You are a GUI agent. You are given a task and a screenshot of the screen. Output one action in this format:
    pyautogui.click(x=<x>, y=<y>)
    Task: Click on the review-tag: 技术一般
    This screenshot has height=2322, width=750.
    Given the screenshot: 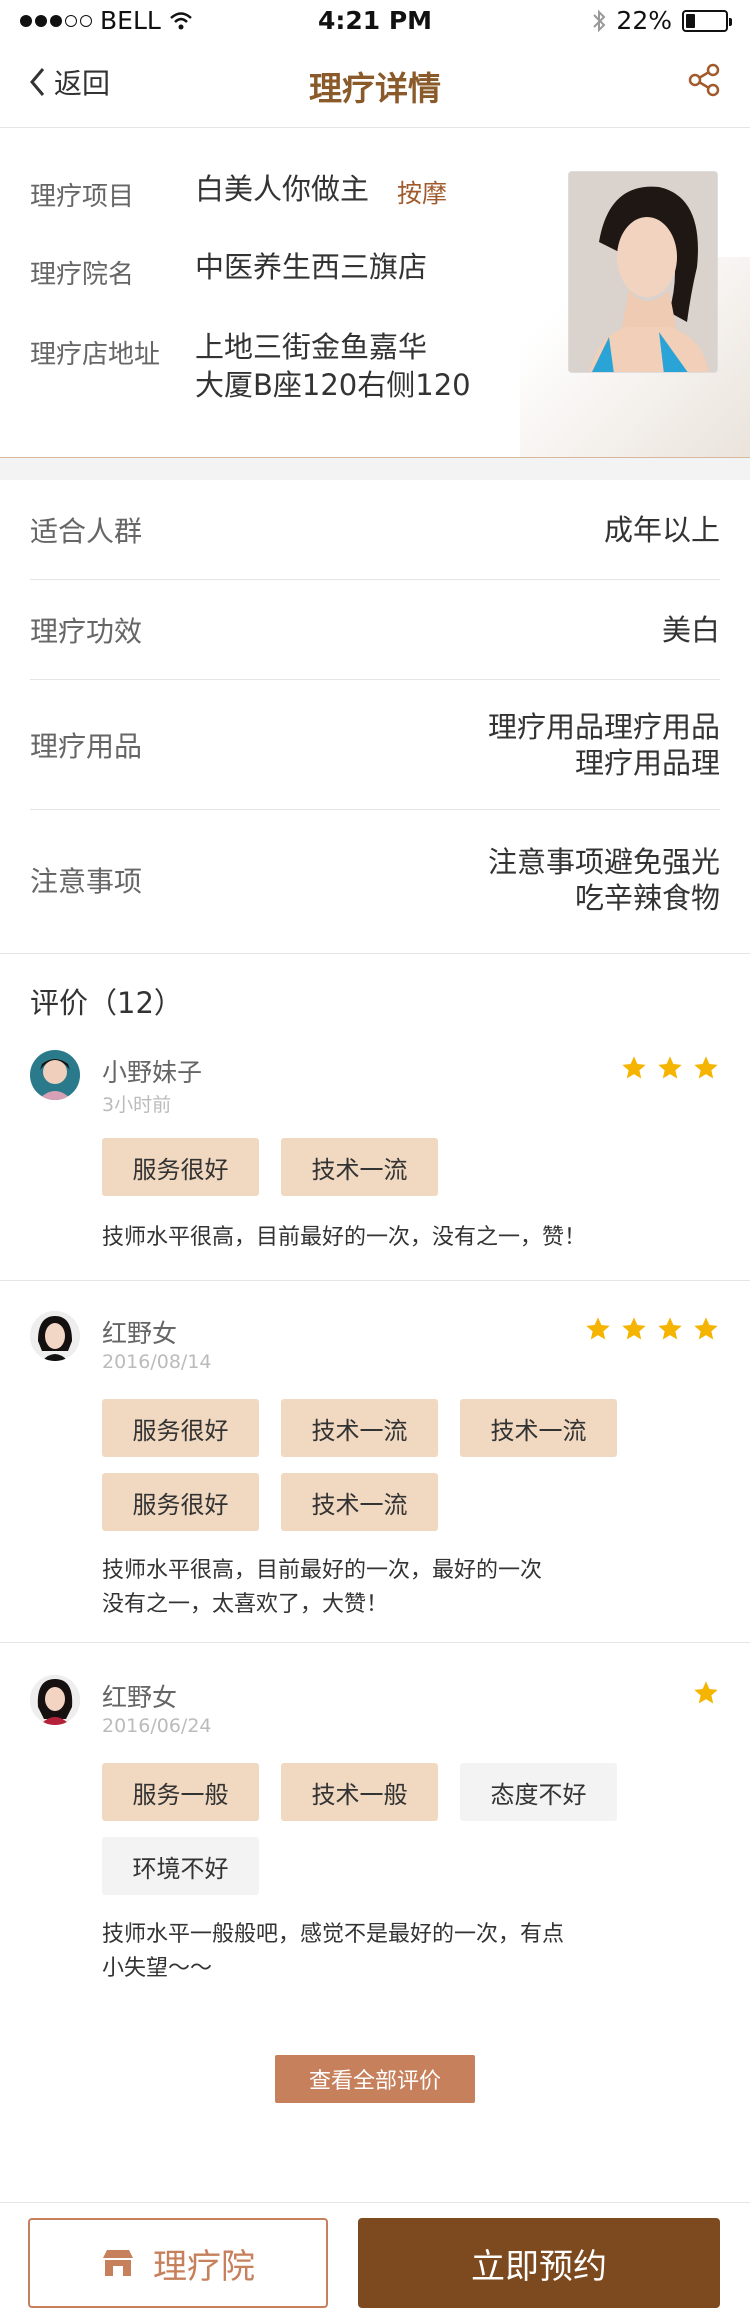 What is the action you would take?
    pyautogui.click(x=359, y=1792)
    